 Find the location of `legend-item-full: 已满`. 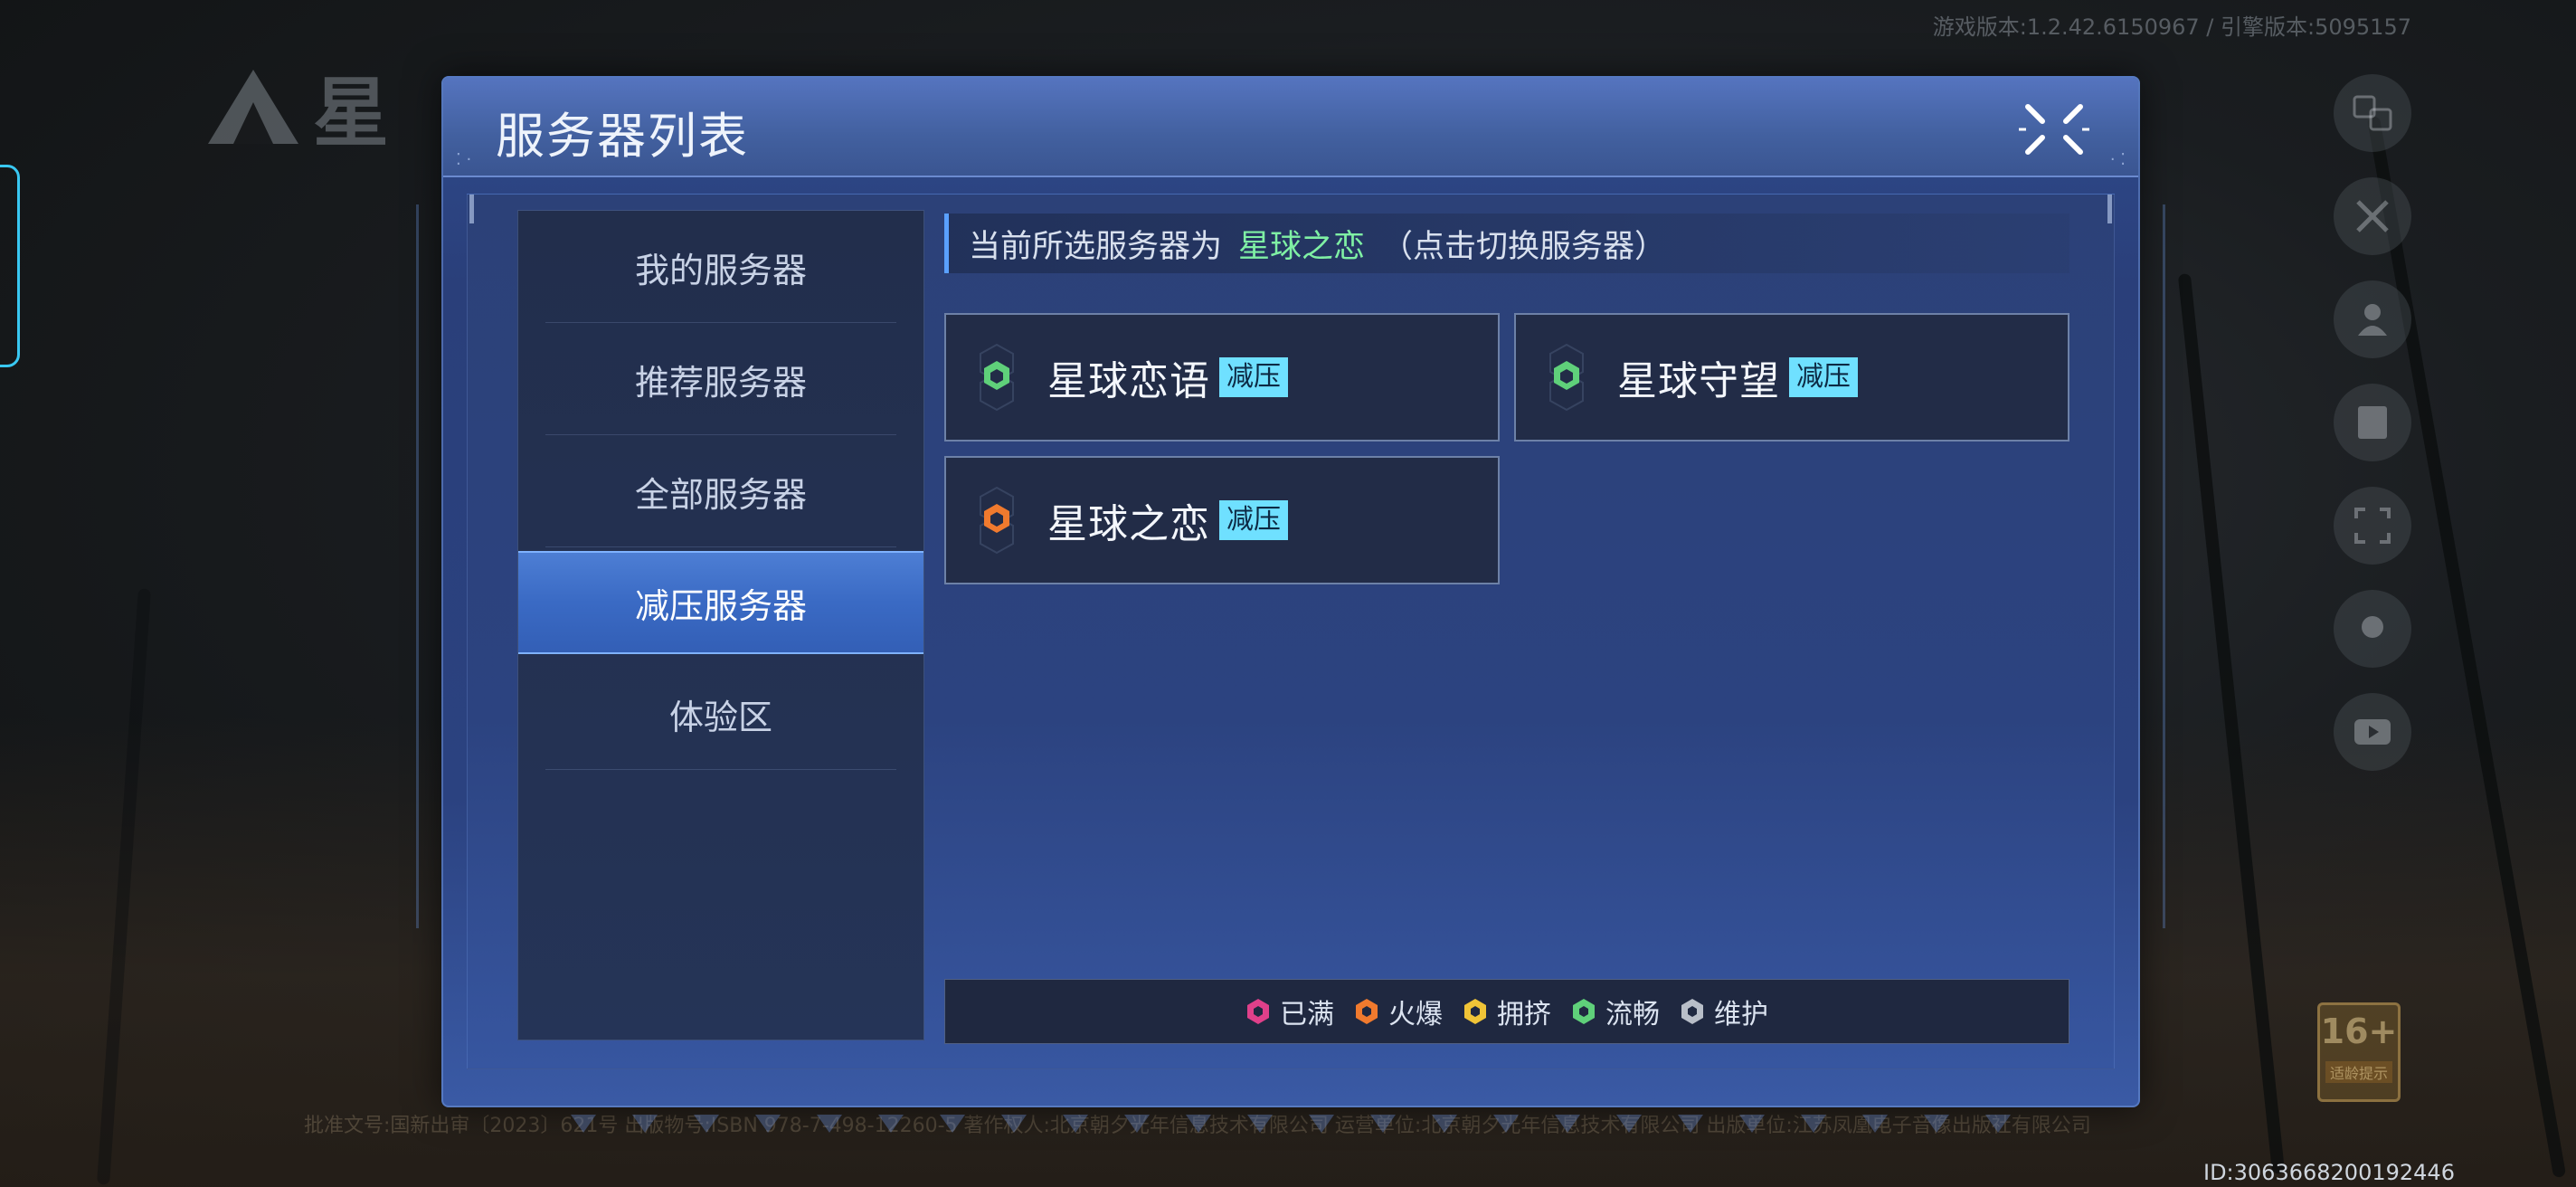

legend-item-full: 已满 is located at coordinates (1290, 1011).